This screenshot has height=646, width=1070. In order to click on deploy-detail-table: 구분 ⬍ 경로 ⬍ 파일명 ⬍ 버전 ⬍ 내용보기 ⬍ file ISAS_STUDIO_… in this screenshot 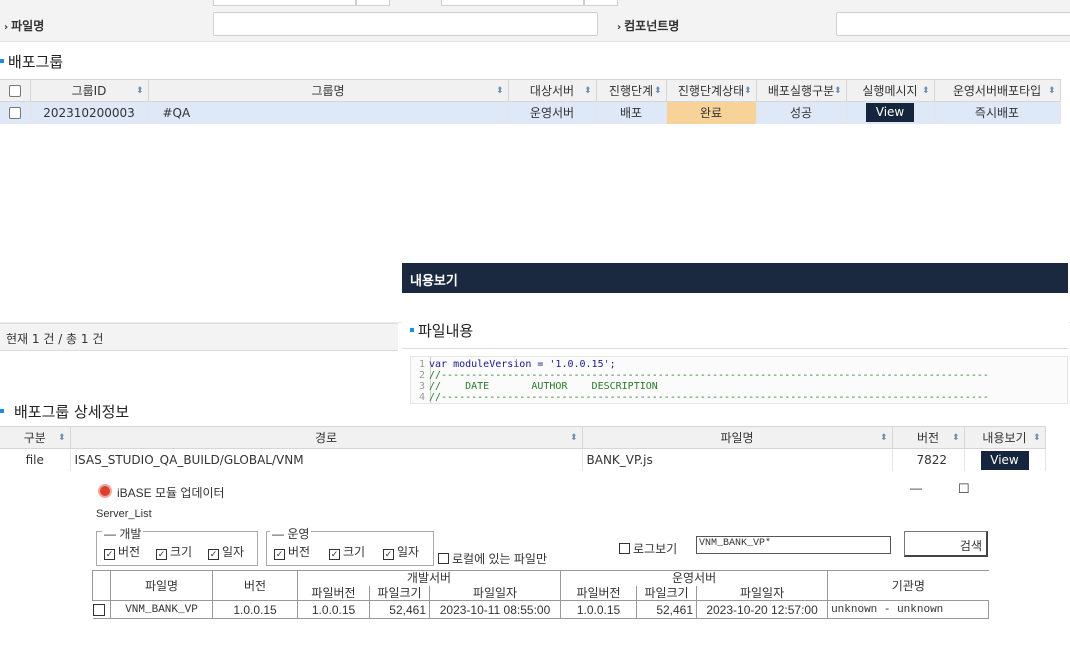, I will do `click(523, 448)`.